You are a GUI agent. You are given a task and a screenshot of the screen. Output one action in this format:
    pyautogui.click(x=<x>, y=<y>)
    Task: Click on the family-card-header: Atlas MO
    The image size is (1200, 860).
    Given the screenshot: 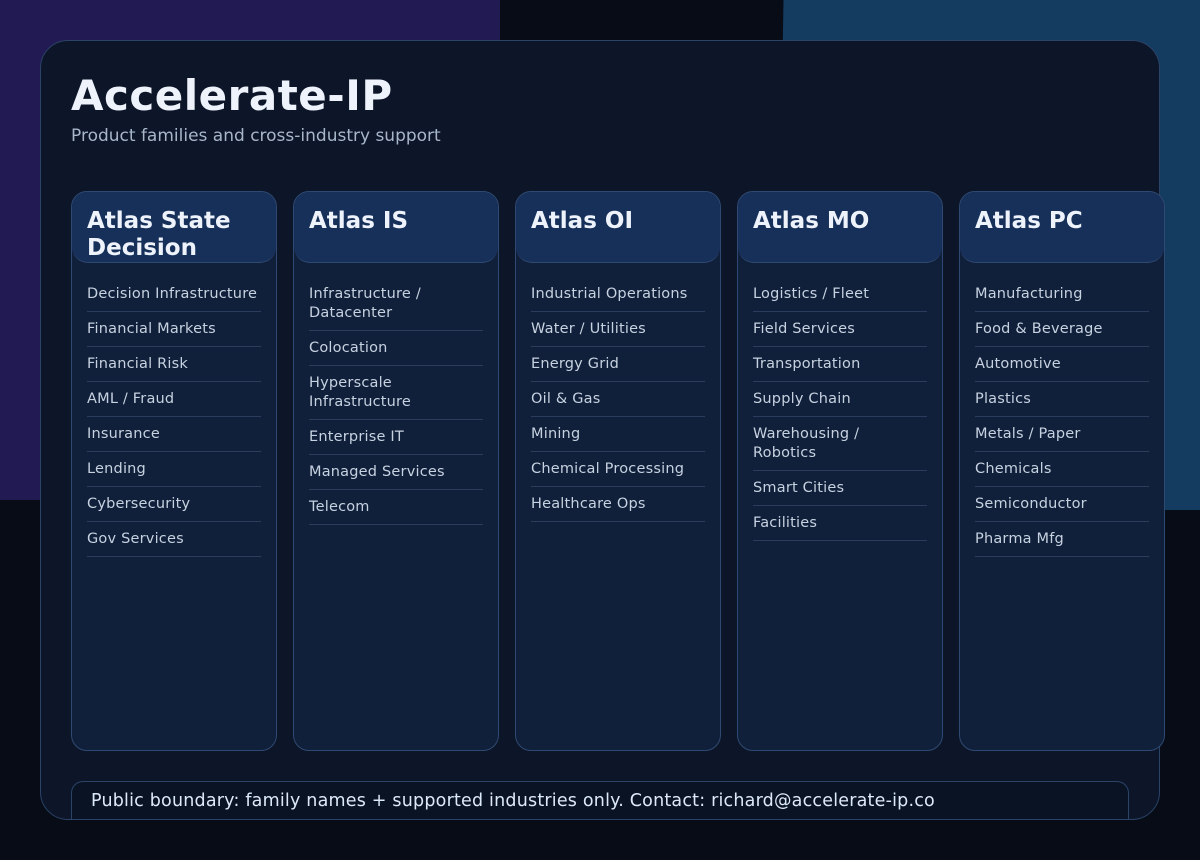 What is the action you would take?
    pyautogui.click(x=840, y=227)
    